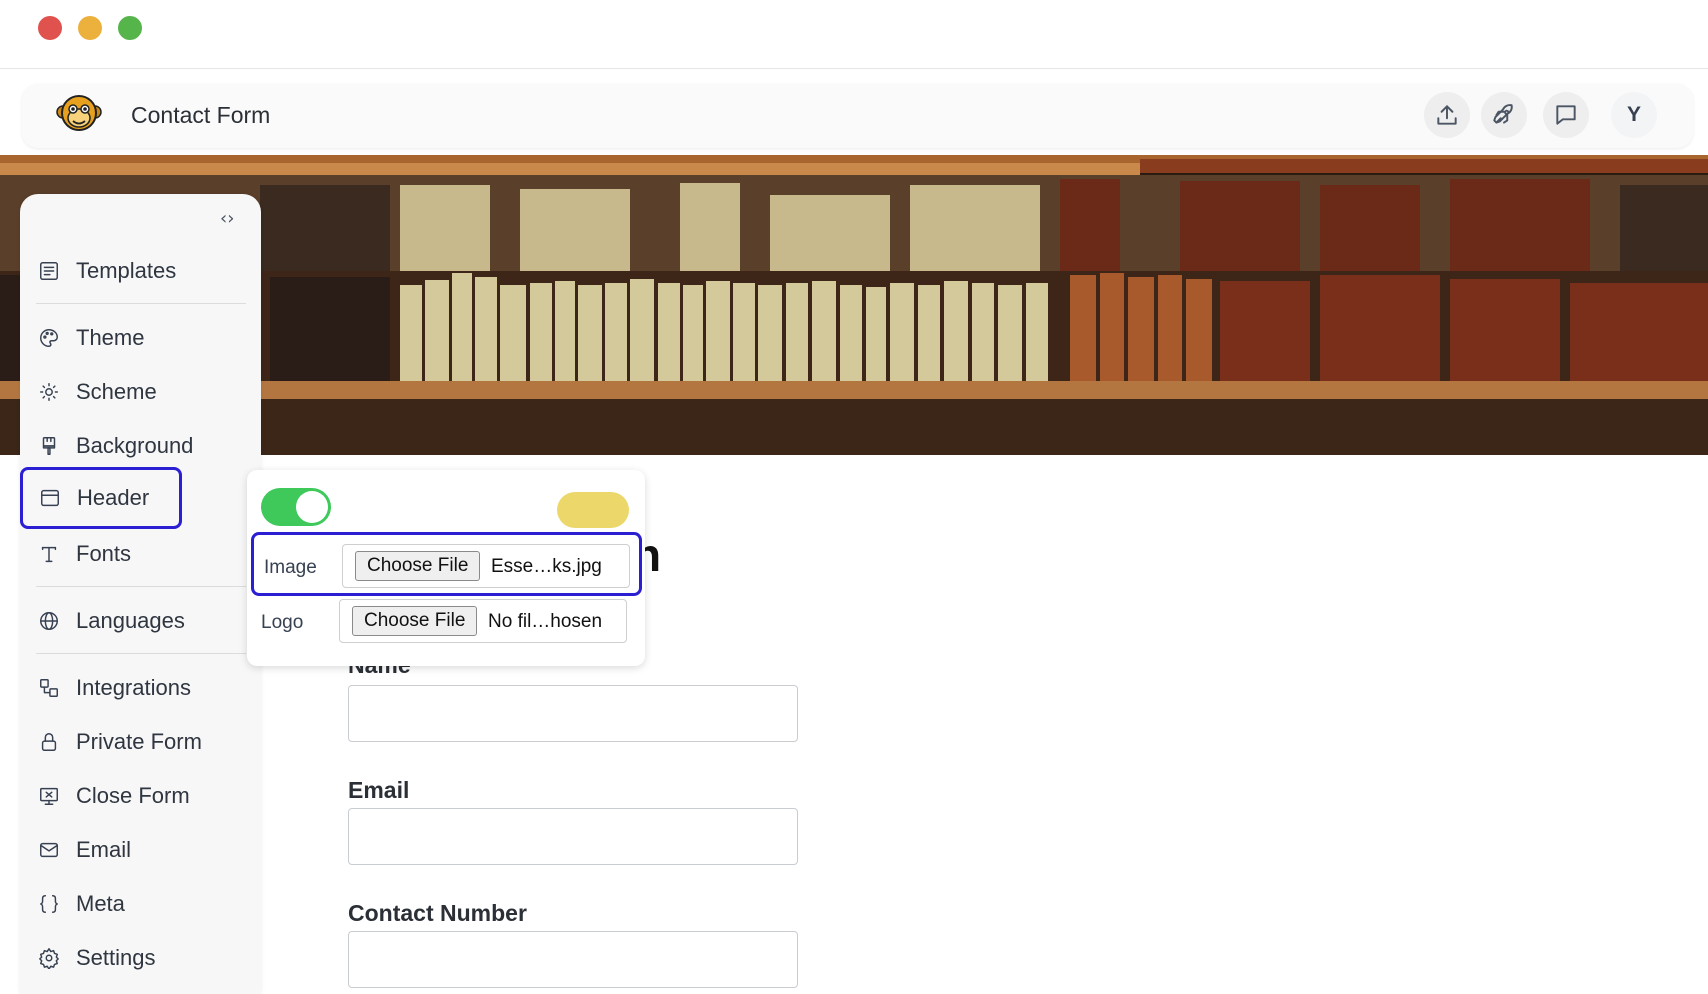 This screenshot has width=1708, height=994. What do you see at coordinates (573, 836) in the screenshot?
I see `email-field` at bounding box center [573, 836].